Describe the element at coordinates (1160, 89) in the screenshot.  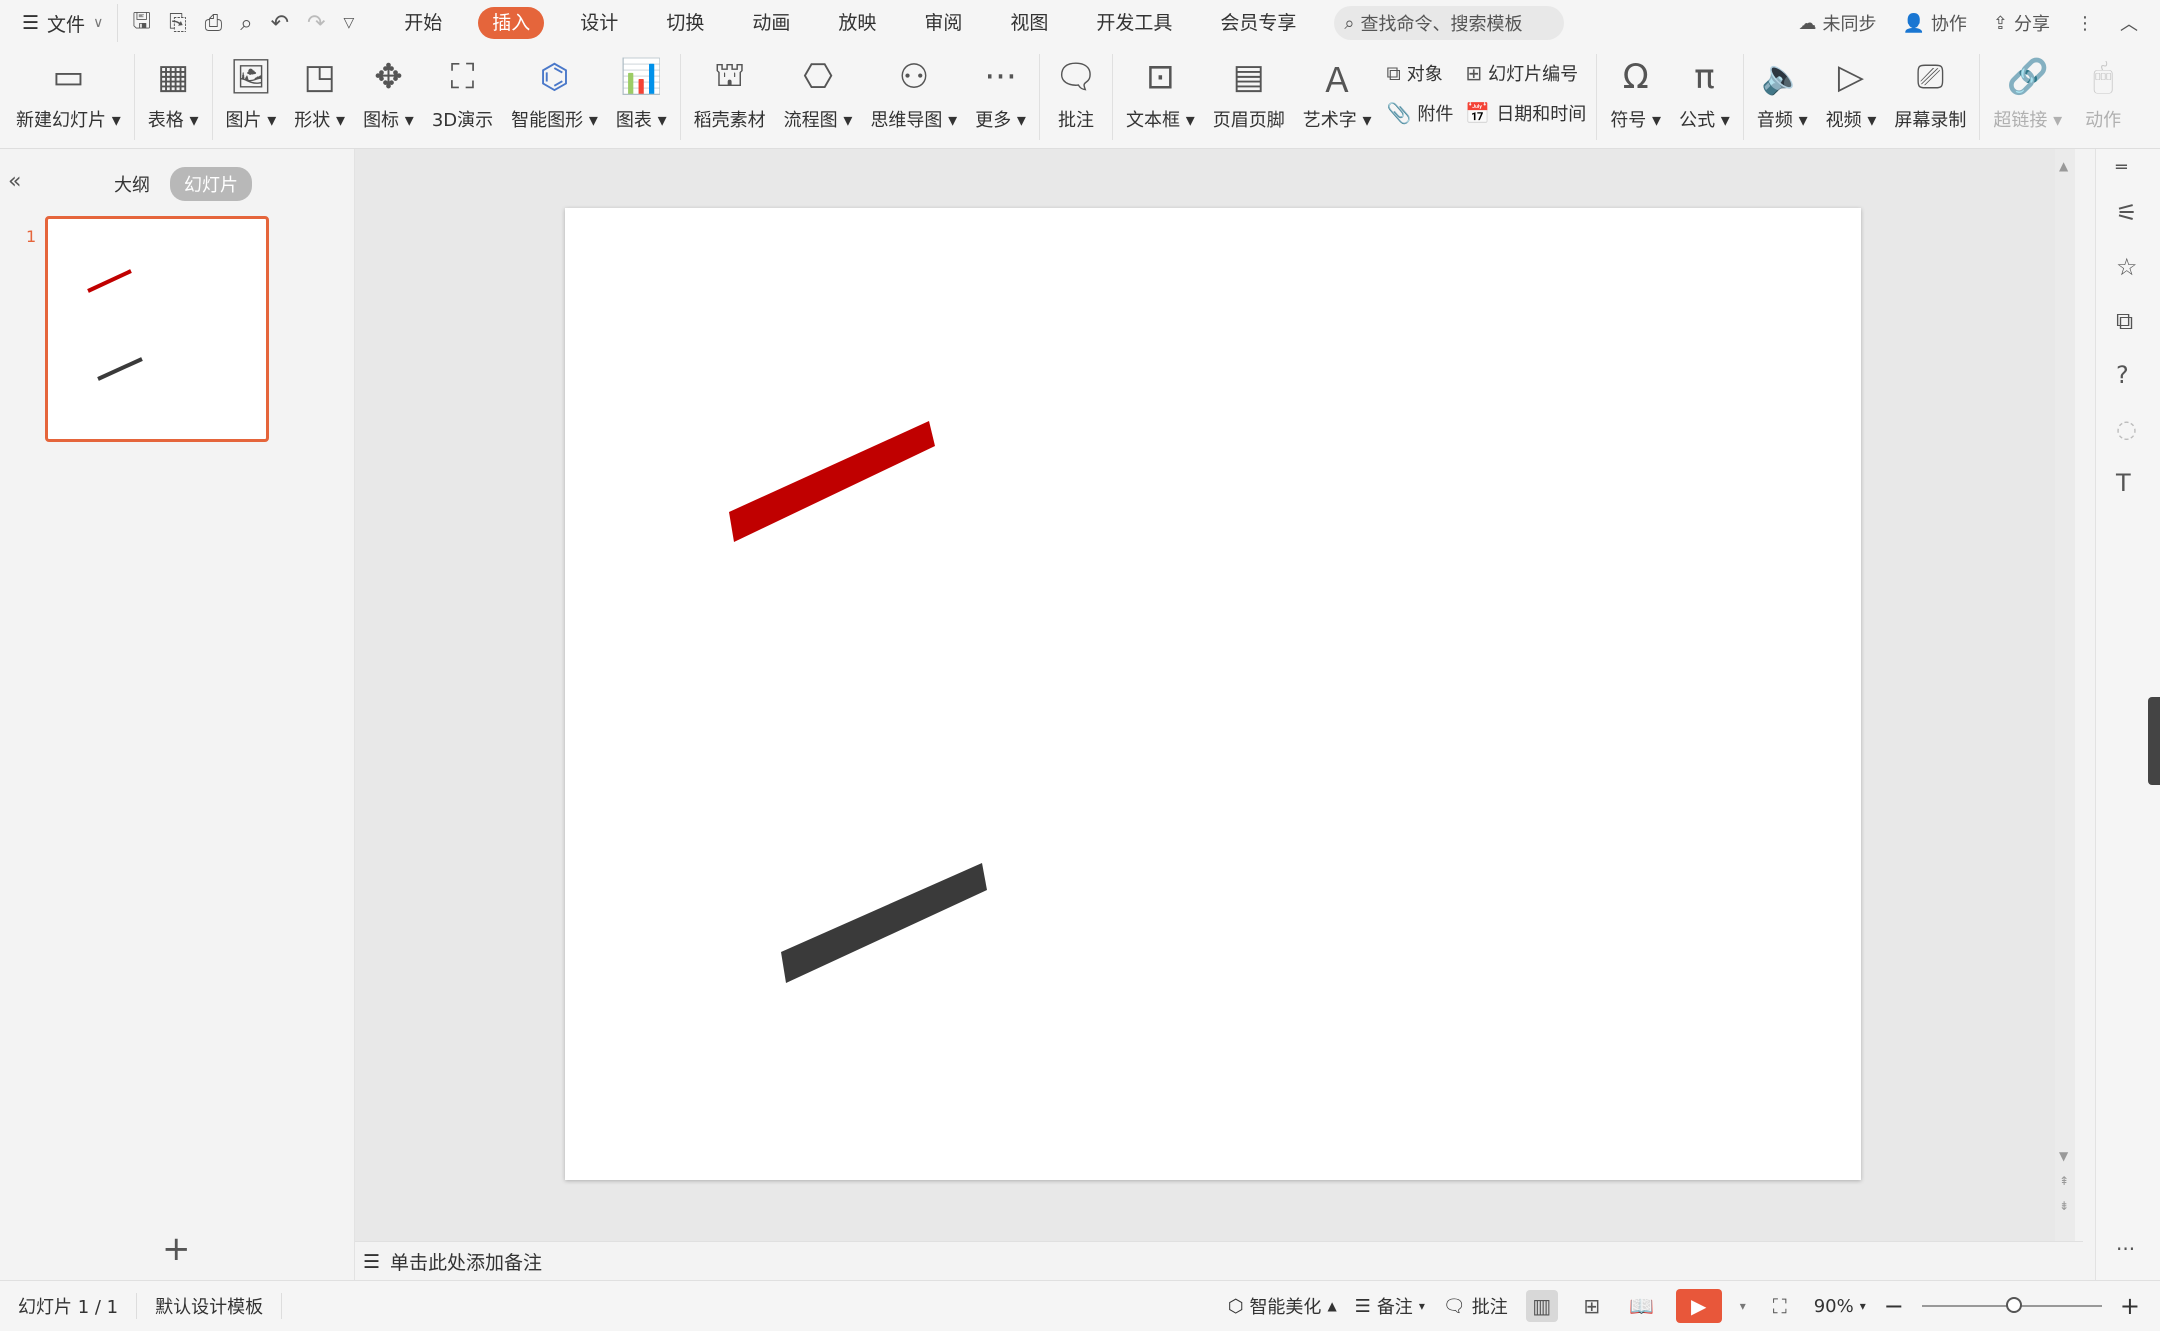
I see `textbox-button: ⊡ 文本框 ▾` at that location.